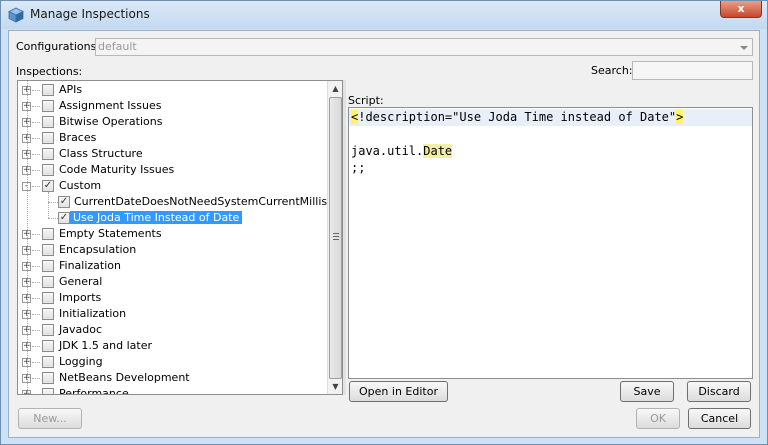  Describe the element at coordinates (93, 313) in the screenshot. I see `tree-item-label: Initialization` at that location.